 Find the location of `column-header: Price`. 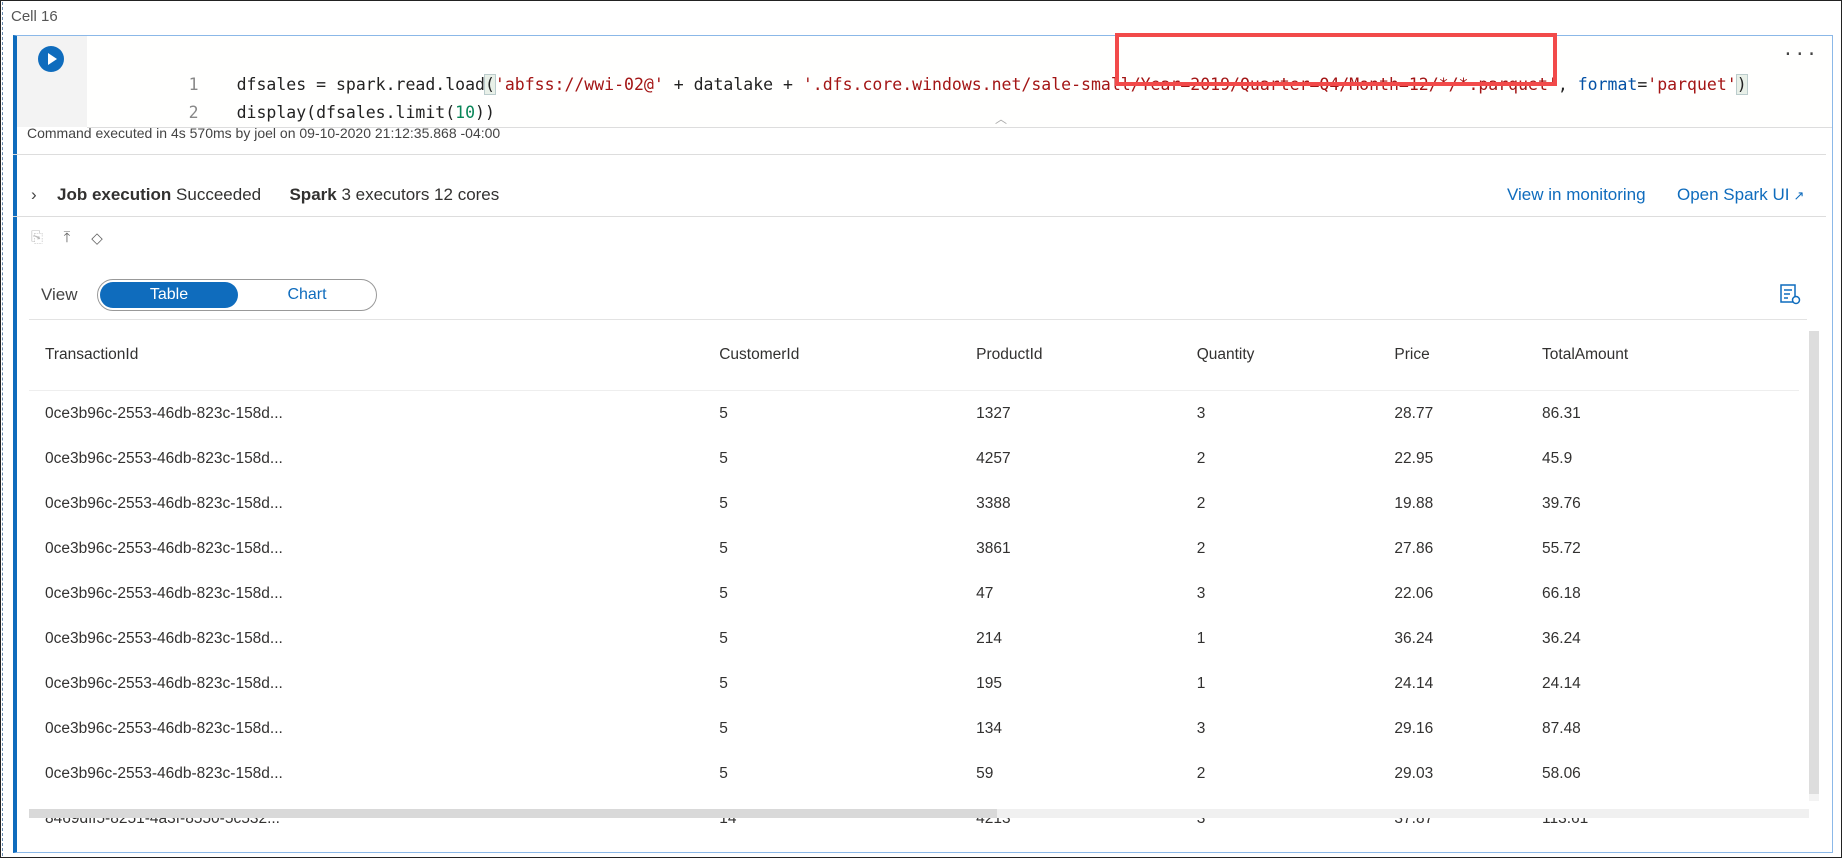

column-header: Price is located at coordinates (1452, 355).